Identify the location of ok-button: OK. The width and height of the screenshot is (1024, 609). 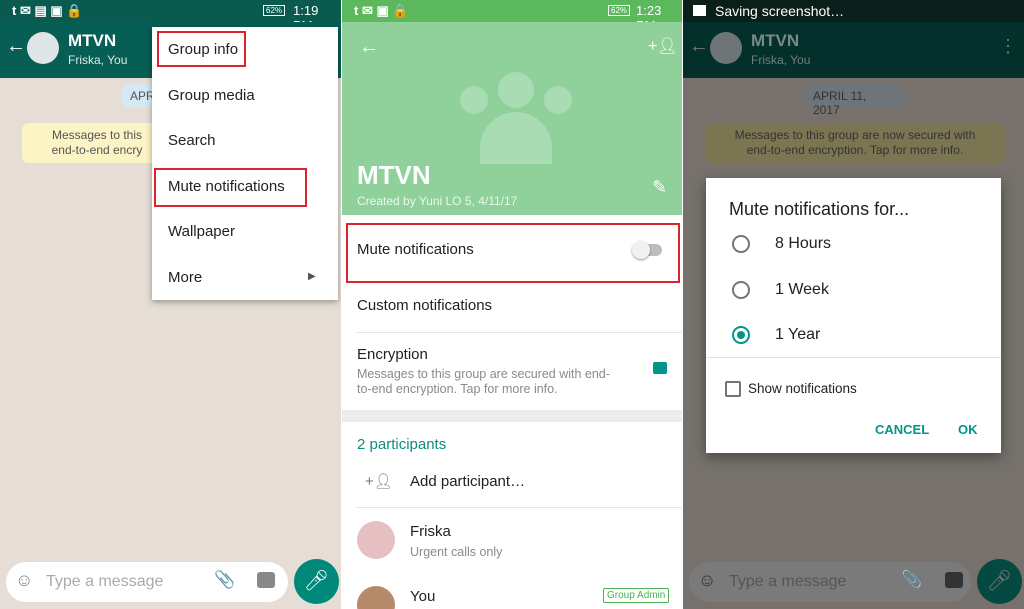
(968, 429).